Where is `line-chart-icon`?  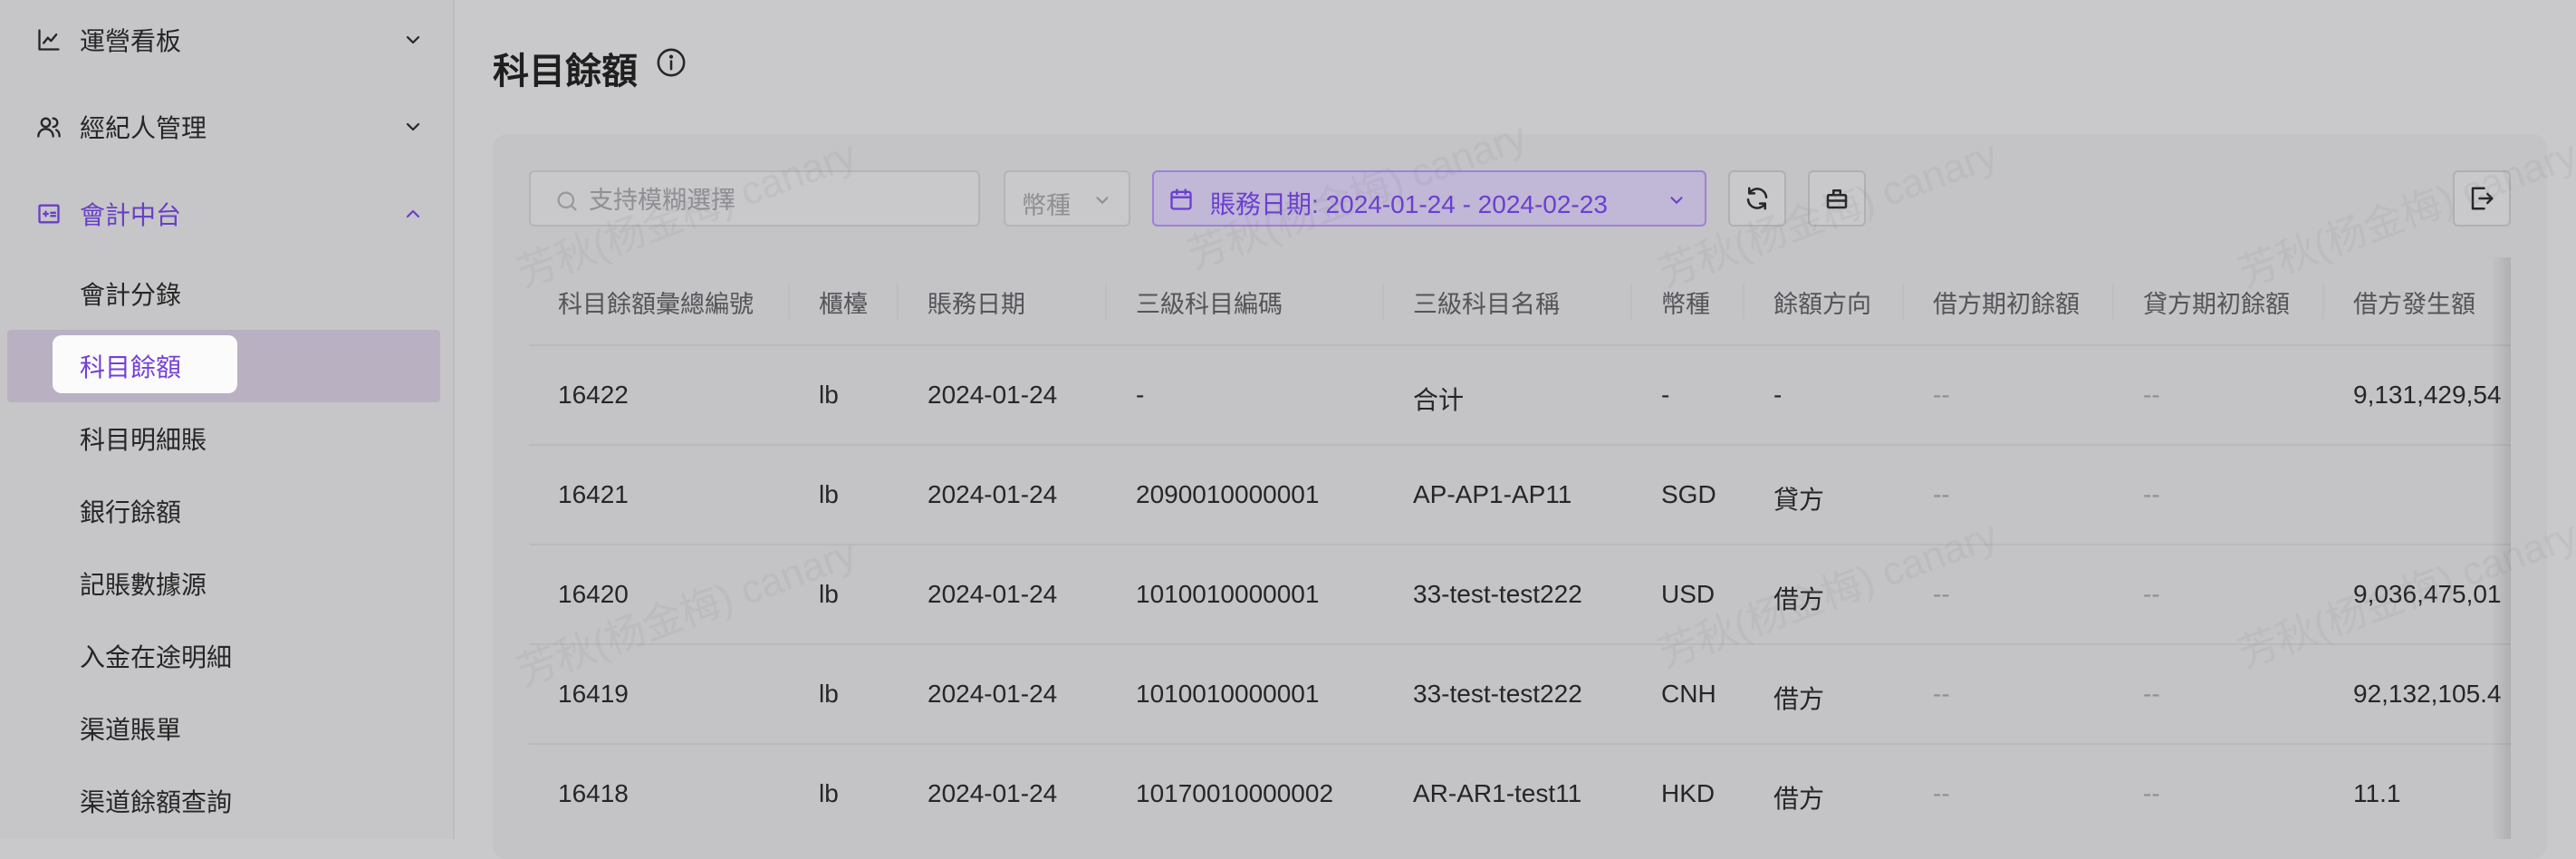 line-chart-icon is located at coordinates (49, 40).